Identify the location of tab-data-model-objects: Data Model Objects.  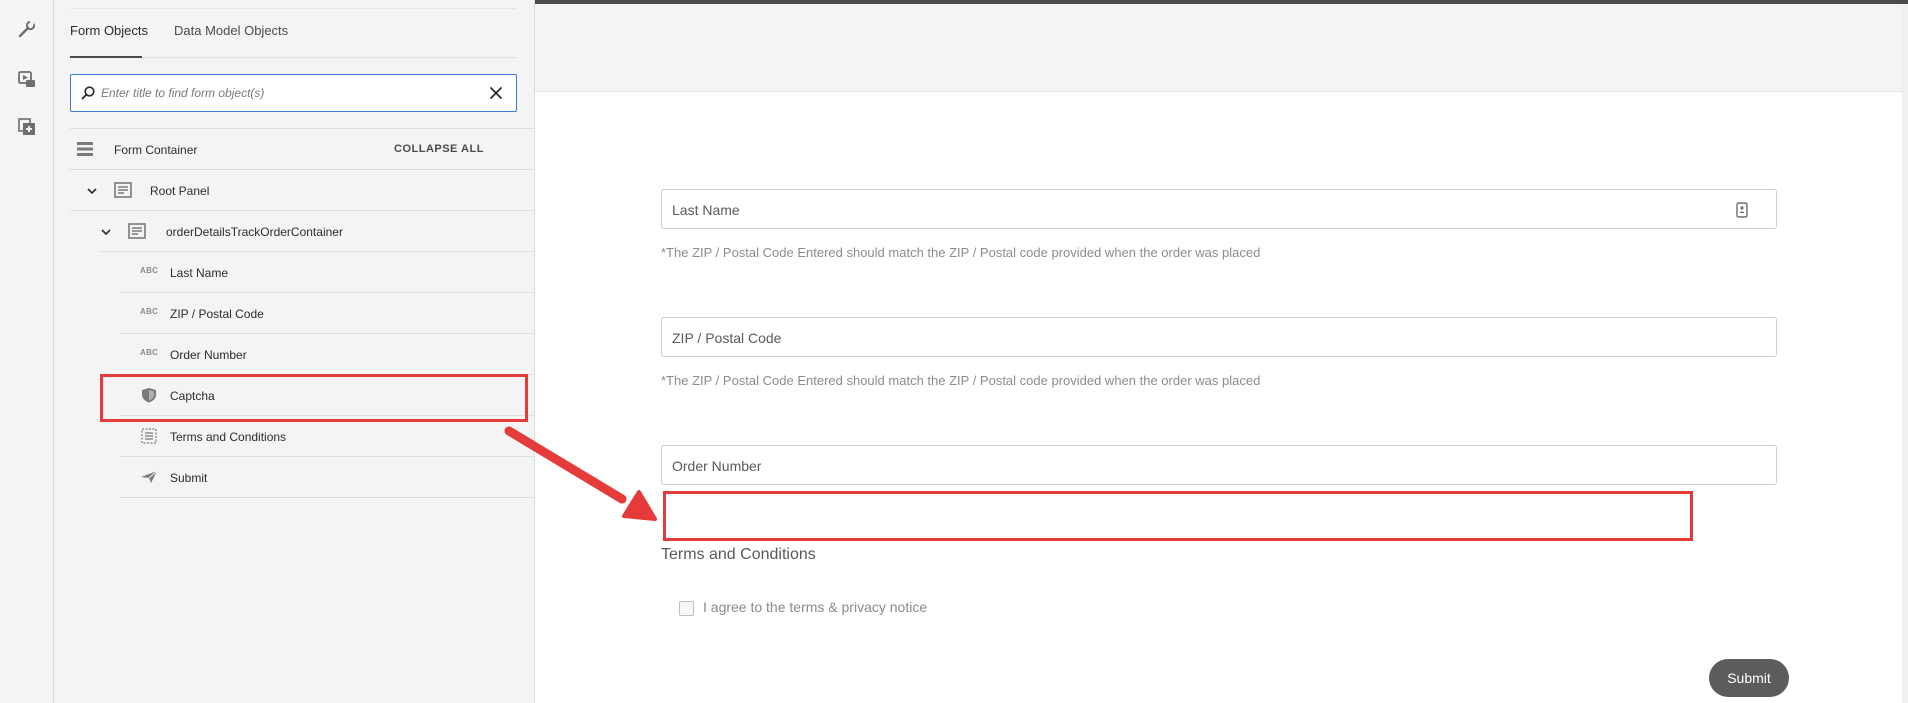
(231, 30).